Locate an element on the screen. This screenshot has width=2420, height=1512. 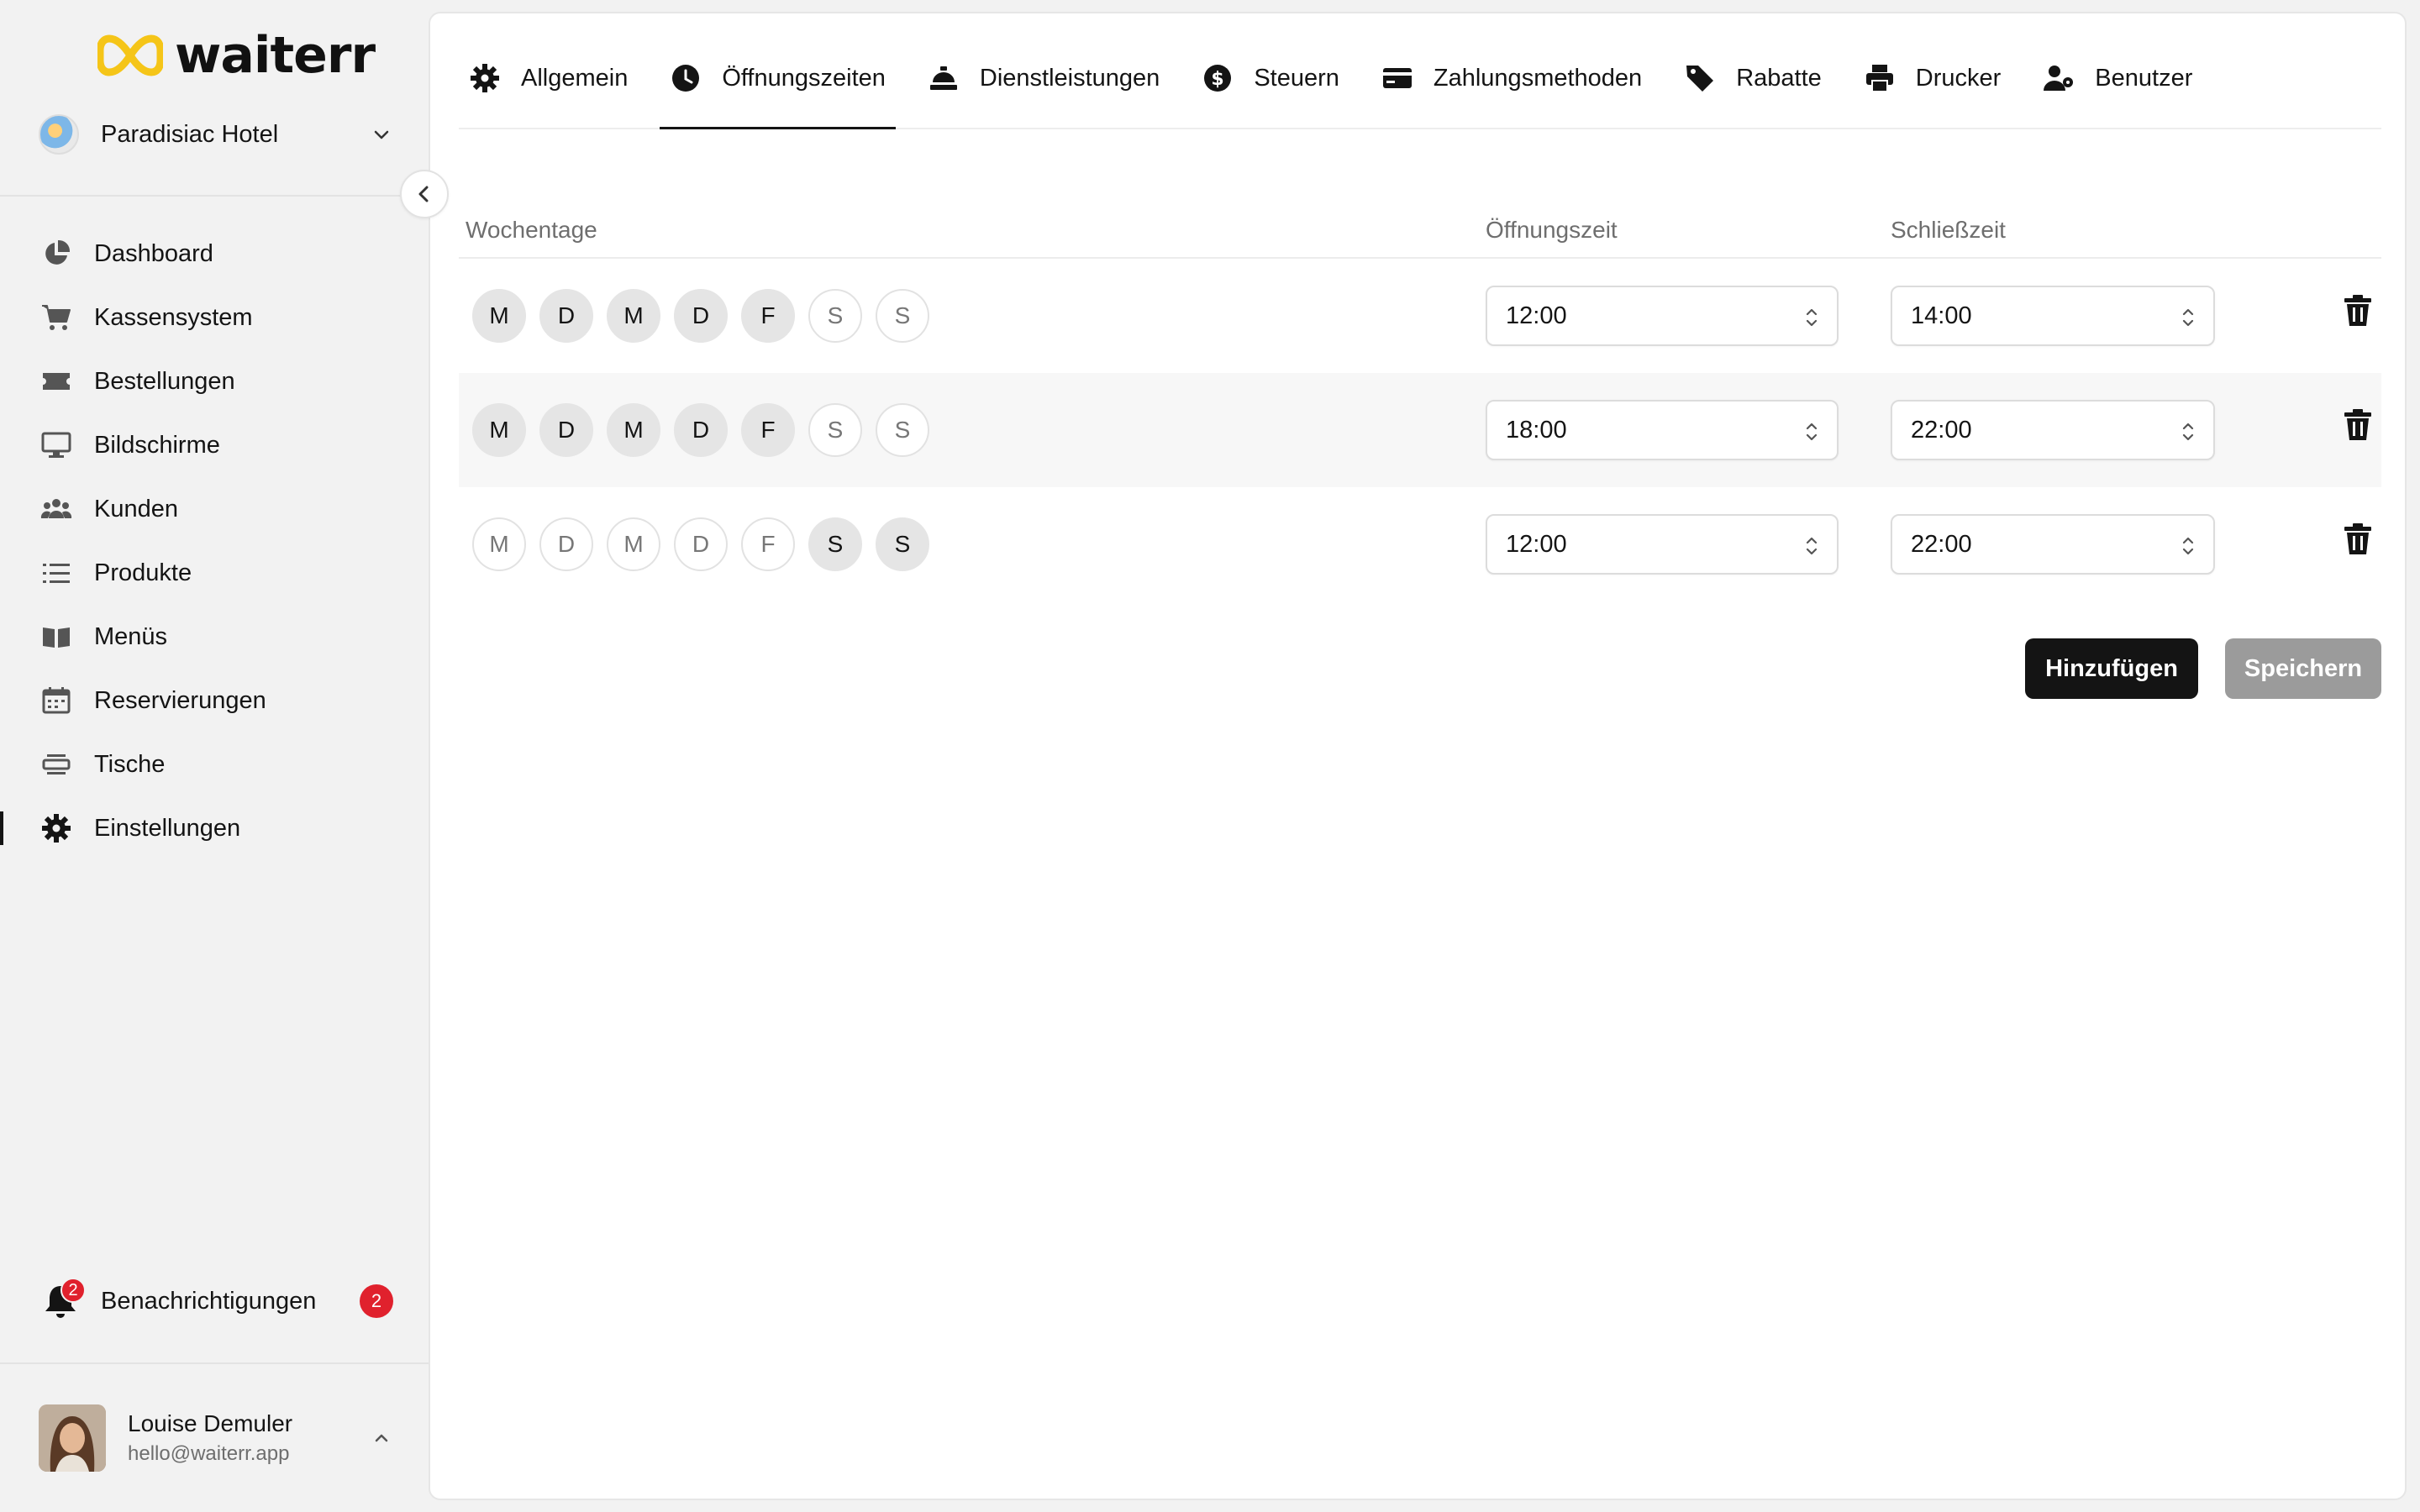
avatar is located at coordinates (73, 1438).